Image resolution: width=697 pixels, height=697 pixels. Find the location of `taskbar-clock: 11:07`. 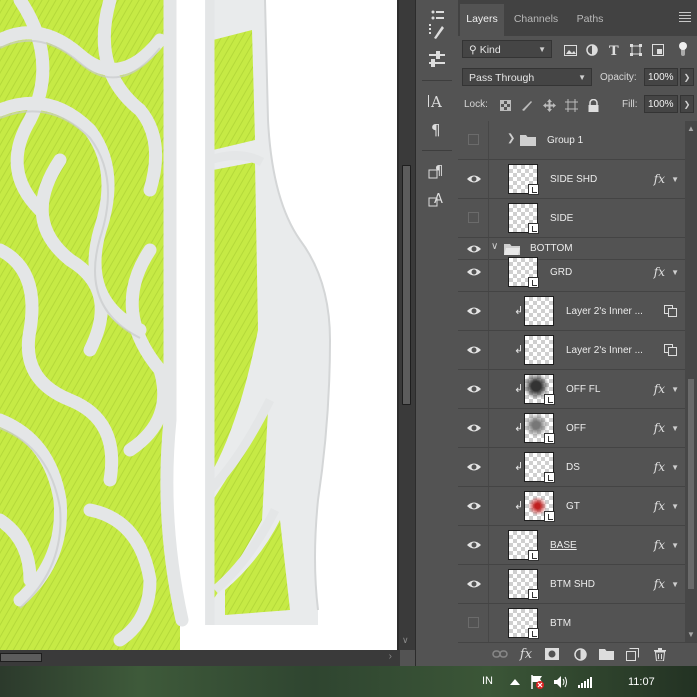

taskbar-clock: 11:07 is located at coordinates (641, 682).